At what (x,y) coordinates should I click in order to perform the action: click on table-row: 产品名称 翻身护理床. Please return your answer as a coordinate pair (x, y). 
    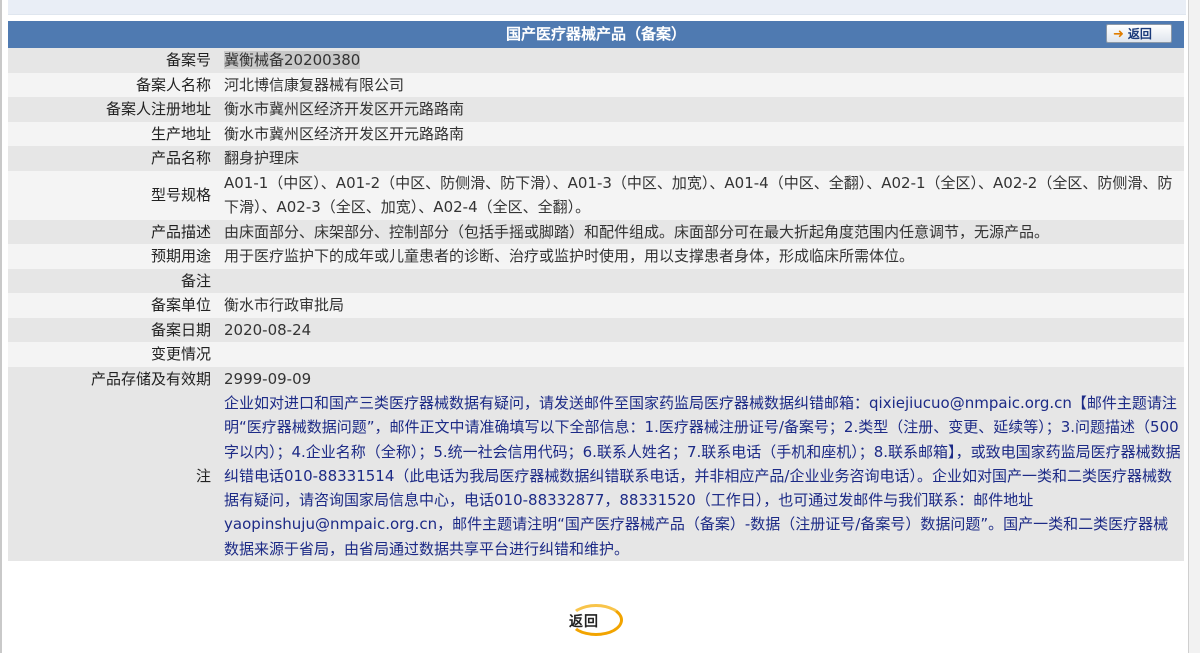
    Looking at the image, I should click on (596, 158).